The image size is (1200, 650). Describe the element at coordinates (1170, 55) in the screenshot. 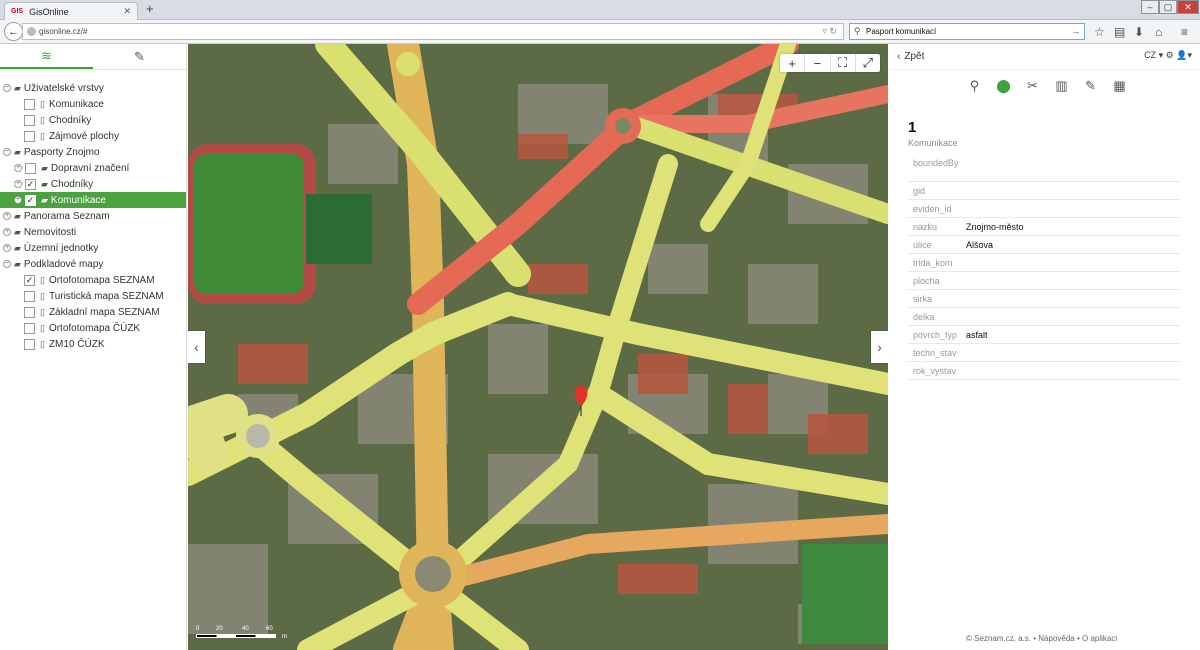

I see `gear-icon: ⚙` at that location.